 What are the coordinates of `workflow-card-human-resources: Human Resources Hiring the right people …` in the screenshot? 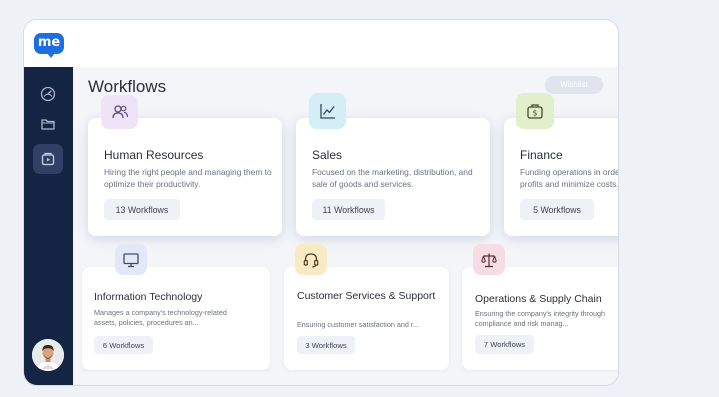 It's located at (185, 177).